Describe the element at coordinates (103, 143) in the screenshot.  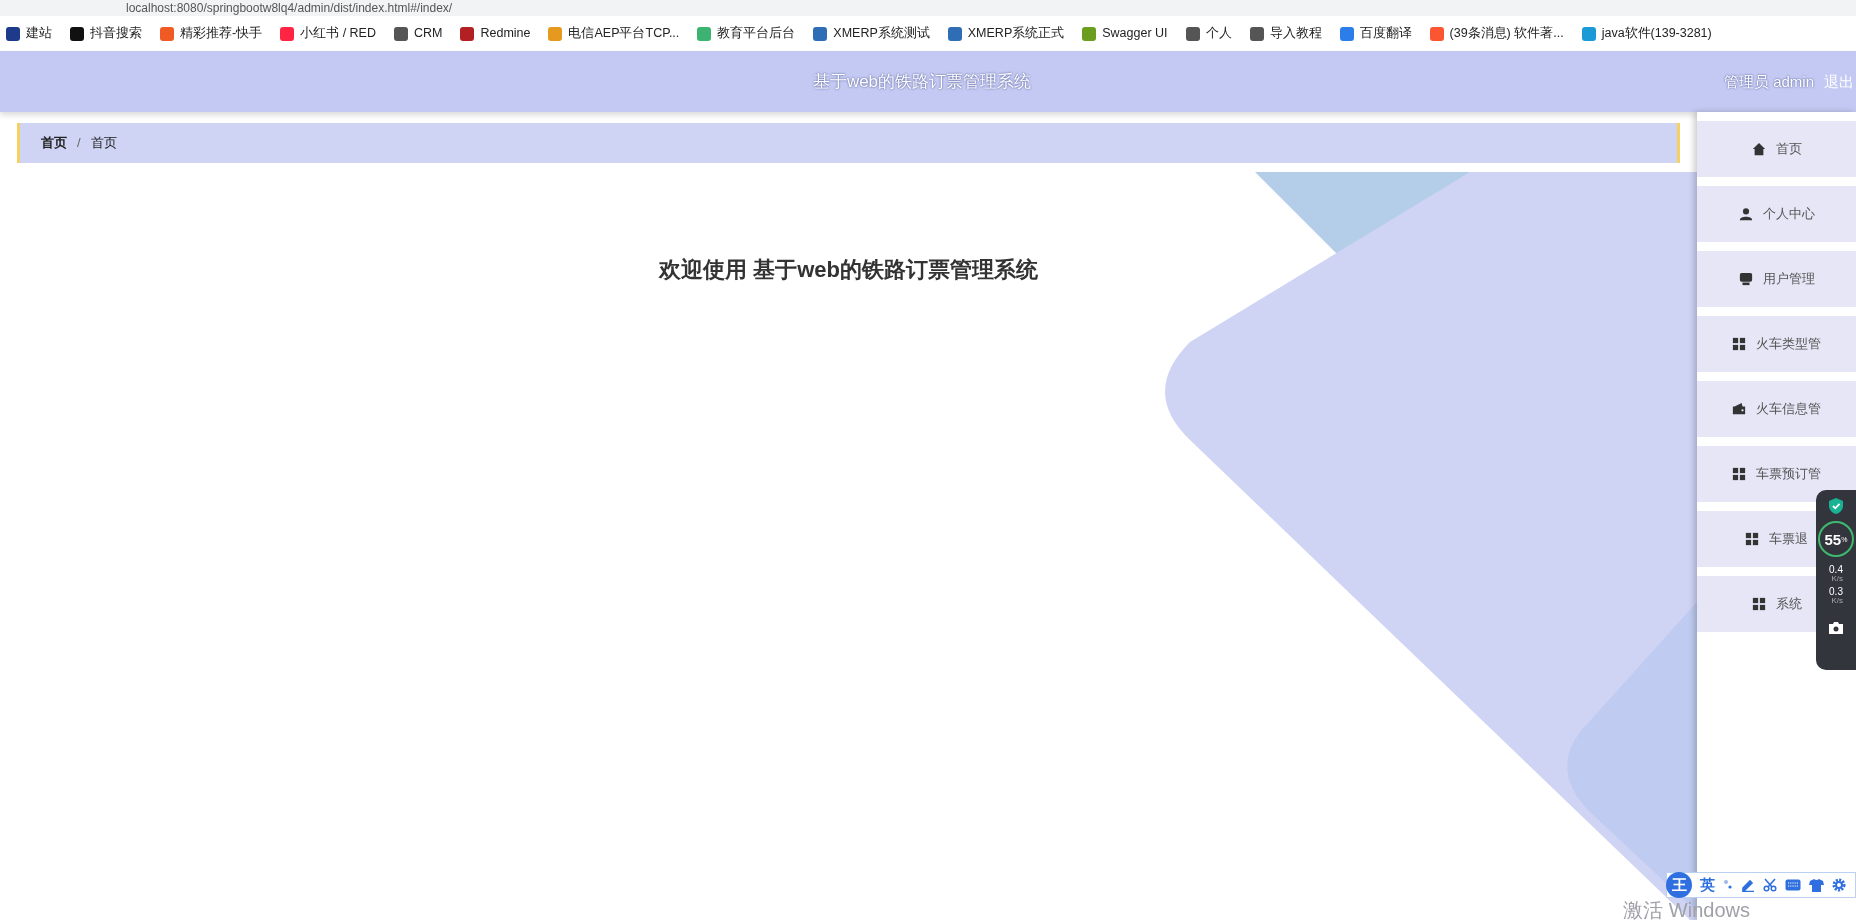
I see `breadcrumb-current: 首页` at that location.